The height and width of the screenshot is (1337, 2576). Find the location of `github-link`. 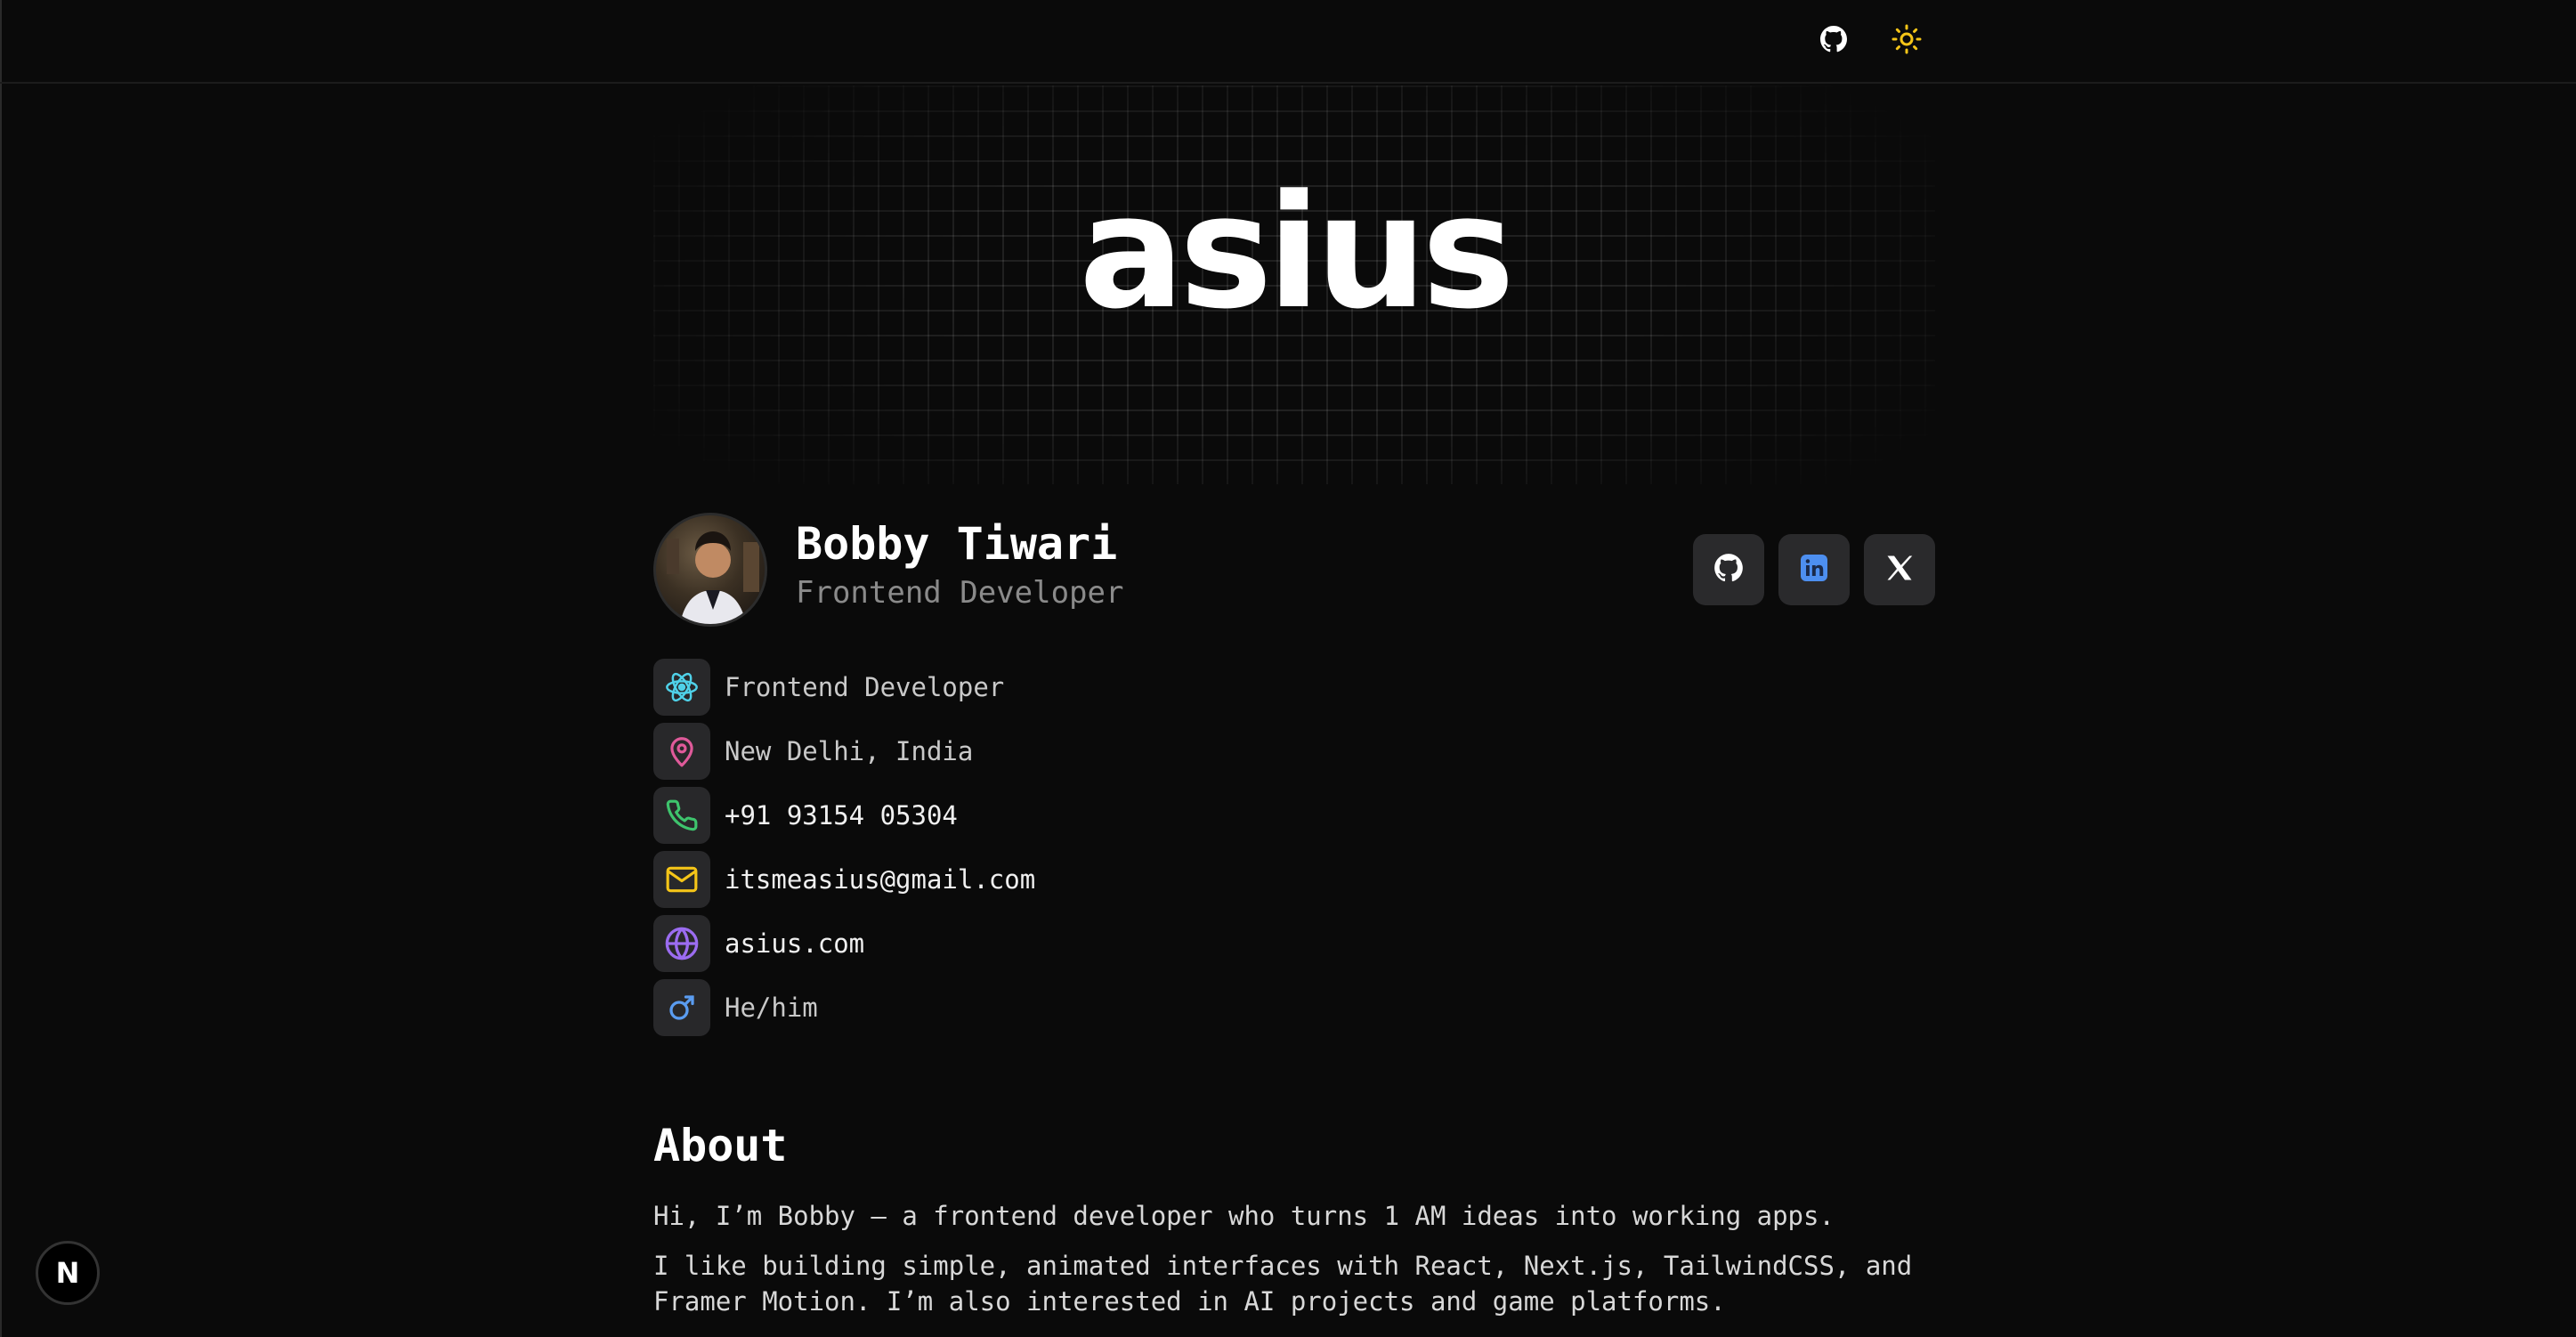

github-link is located at coordinates (1833, 41).